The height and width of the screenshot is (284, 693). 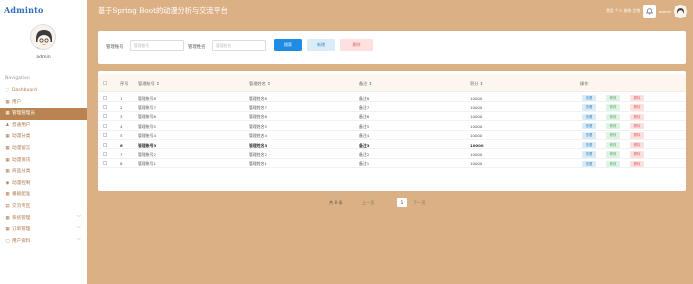 I want to click on cell-note: 备注7, so click(x=364, y=107).